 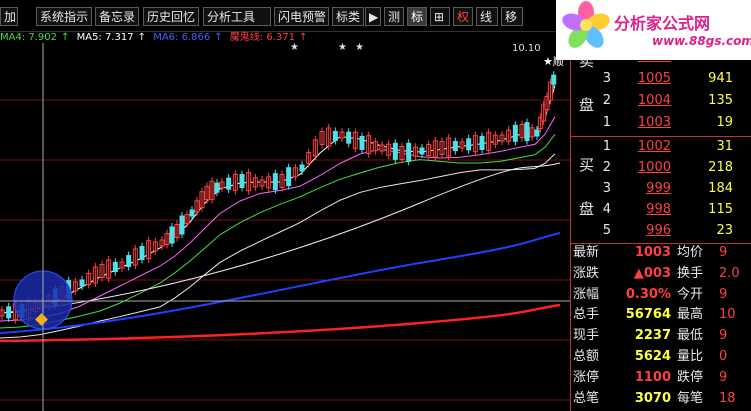 What do you see at coordinates (656, 273) in the screenshot?
I see `stats-row: 涨跌 ▲003 换手 2.0` at bounding box center [656, 273].